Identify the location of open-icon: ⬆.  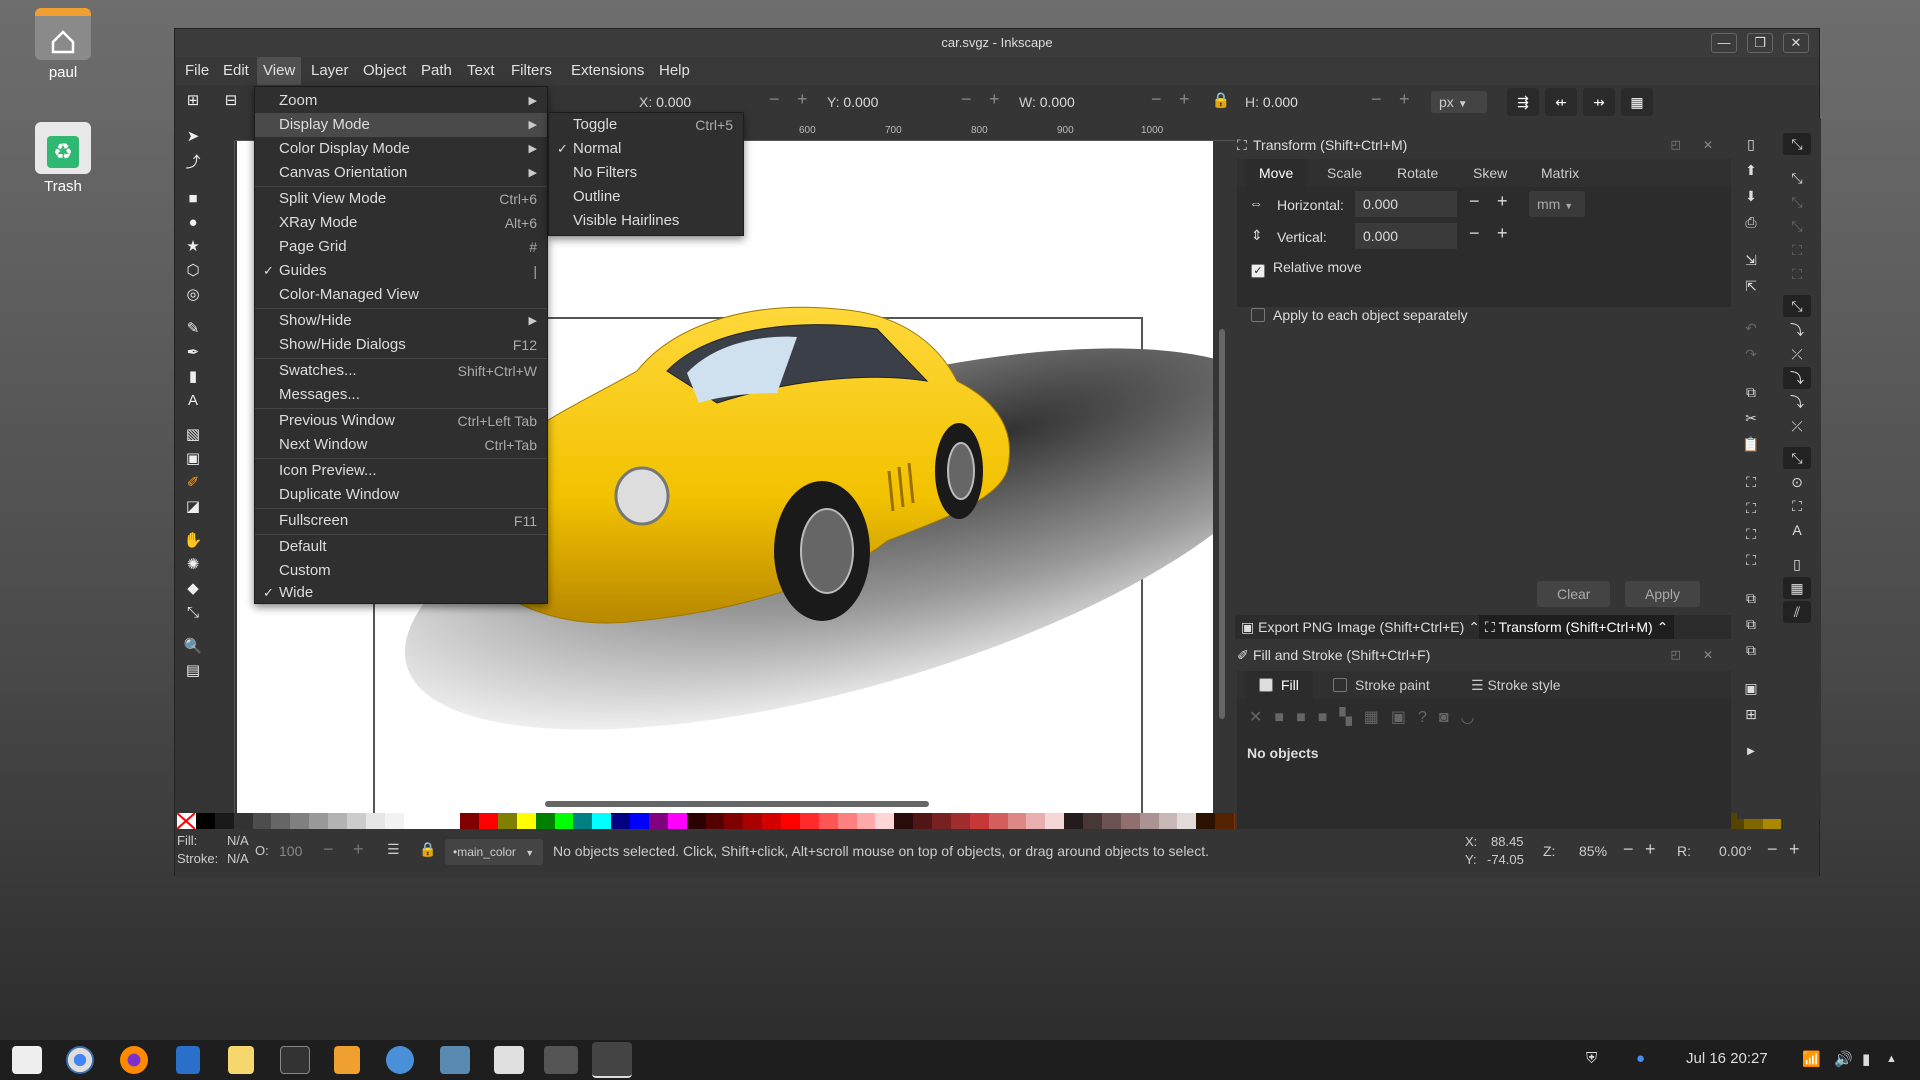
(1751, 170).